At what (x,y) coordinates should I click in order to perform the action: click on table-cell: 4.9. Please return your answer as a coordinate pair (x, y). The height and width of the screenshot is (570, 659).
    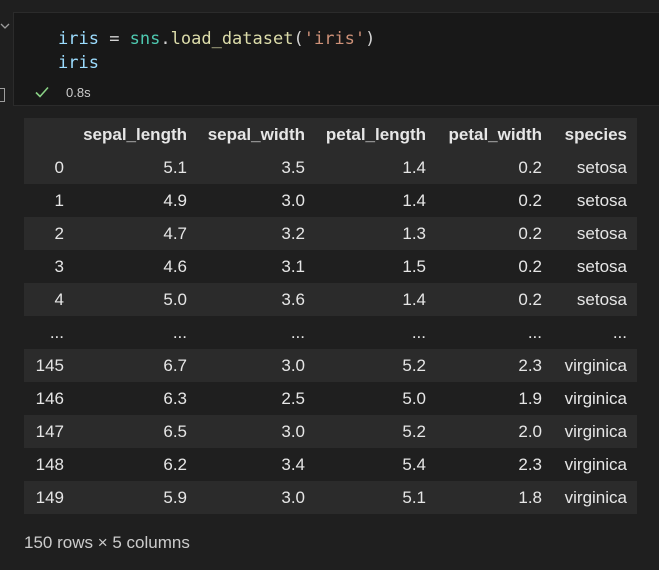
    Looking at the image, I should click on (175, 200).